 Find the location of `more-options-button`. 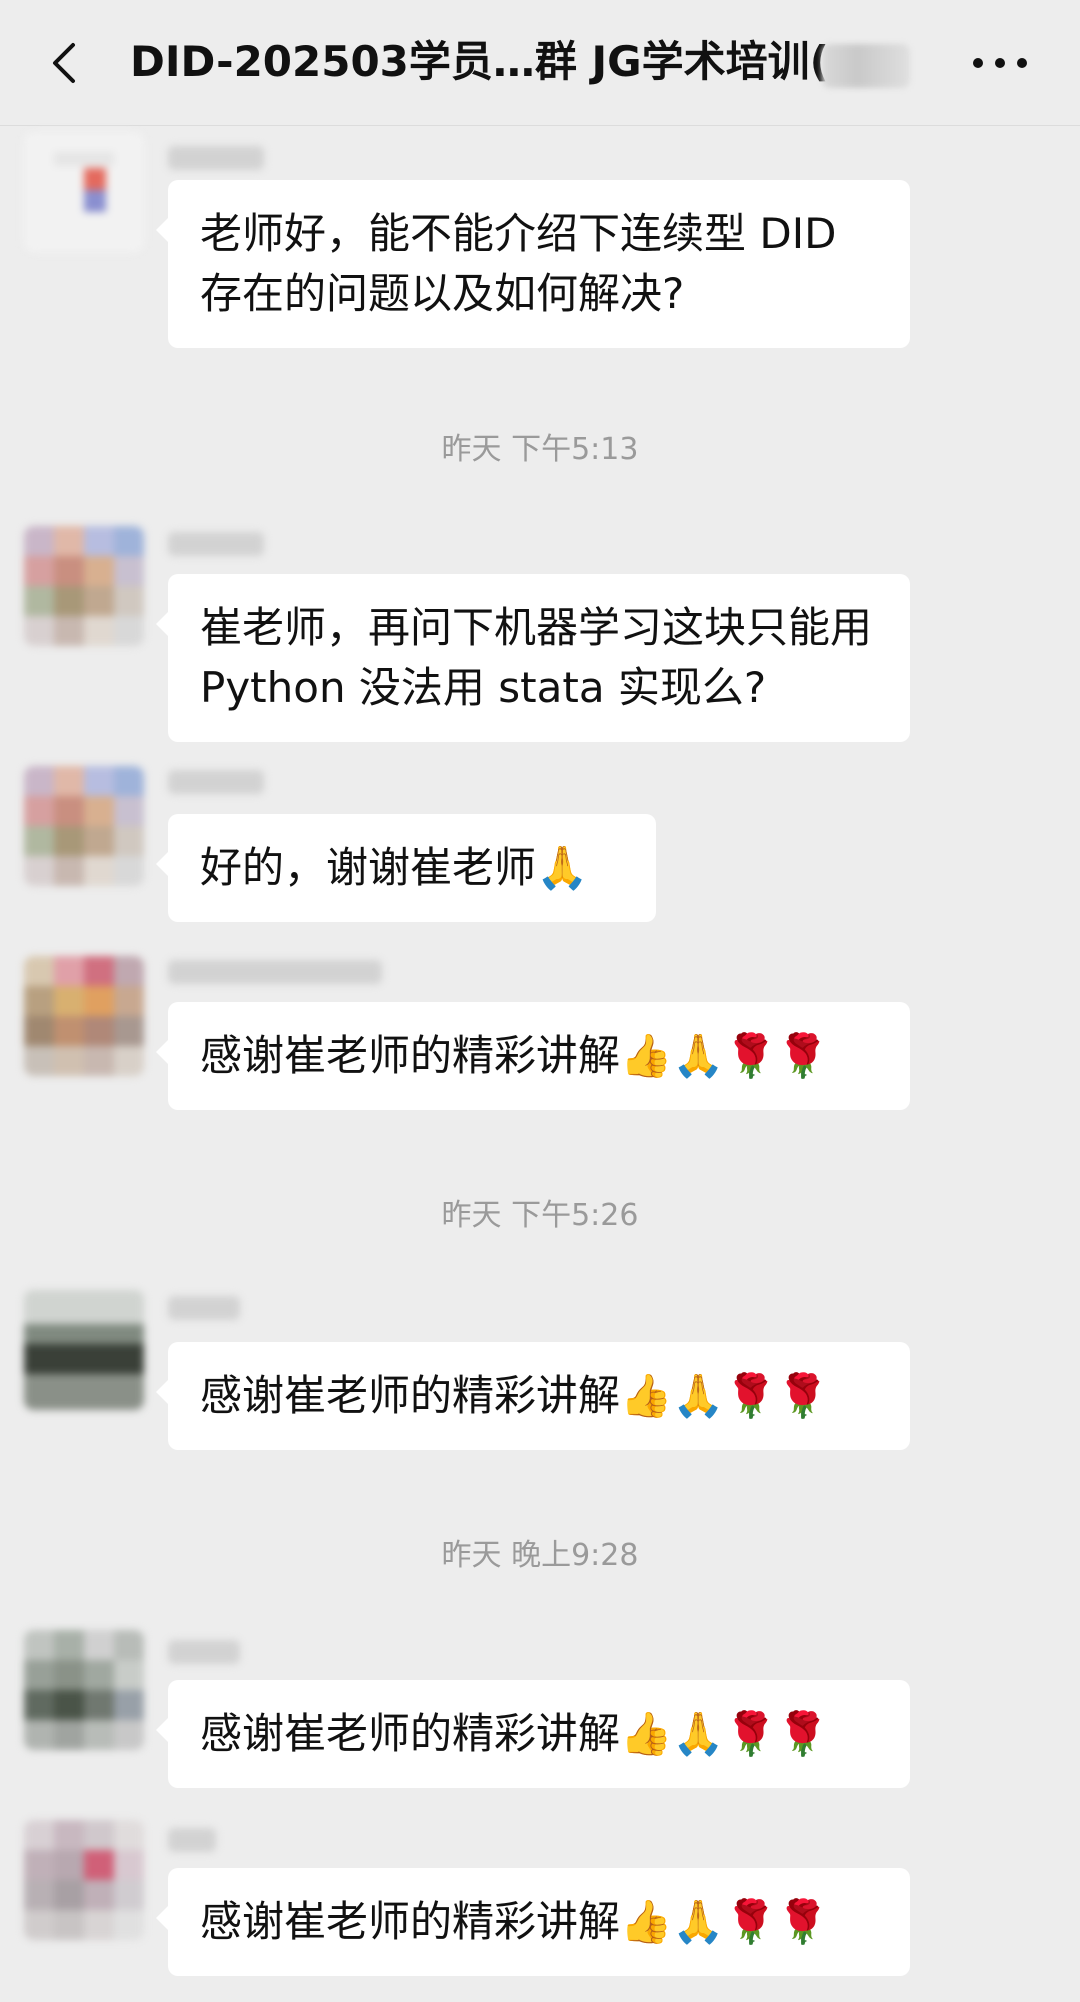

more-options-button is located at coordinates (1000, 63).